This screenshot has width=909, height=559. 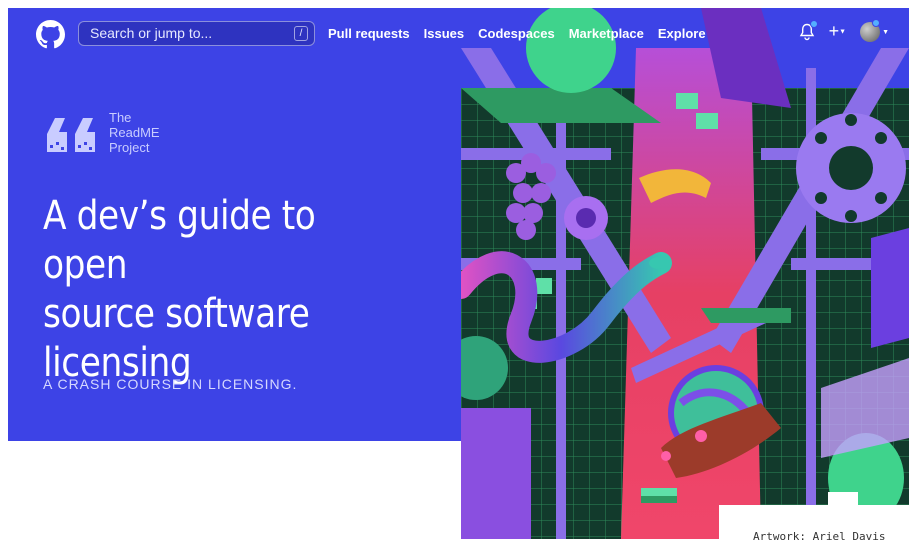 What do you see at coordinates (102, 132) in the screenshot?
I see `readme-project-brand: The ReadME Project` at bounding box center [102, 132].